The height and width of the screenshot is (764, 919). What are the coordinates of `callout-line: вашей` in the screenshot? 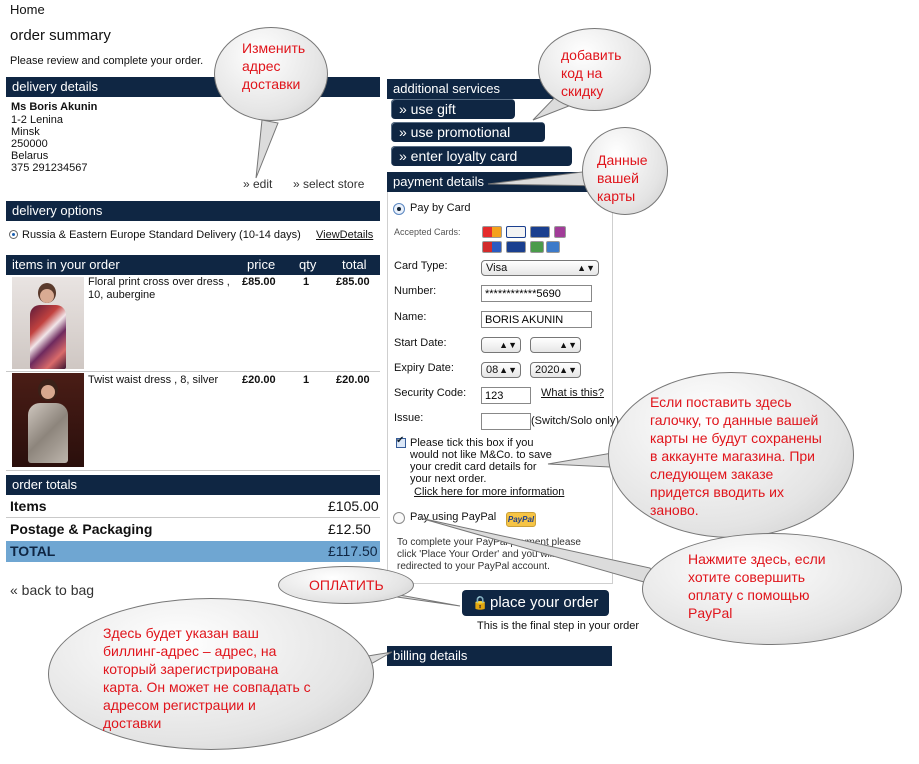 It's located at (618, 178).